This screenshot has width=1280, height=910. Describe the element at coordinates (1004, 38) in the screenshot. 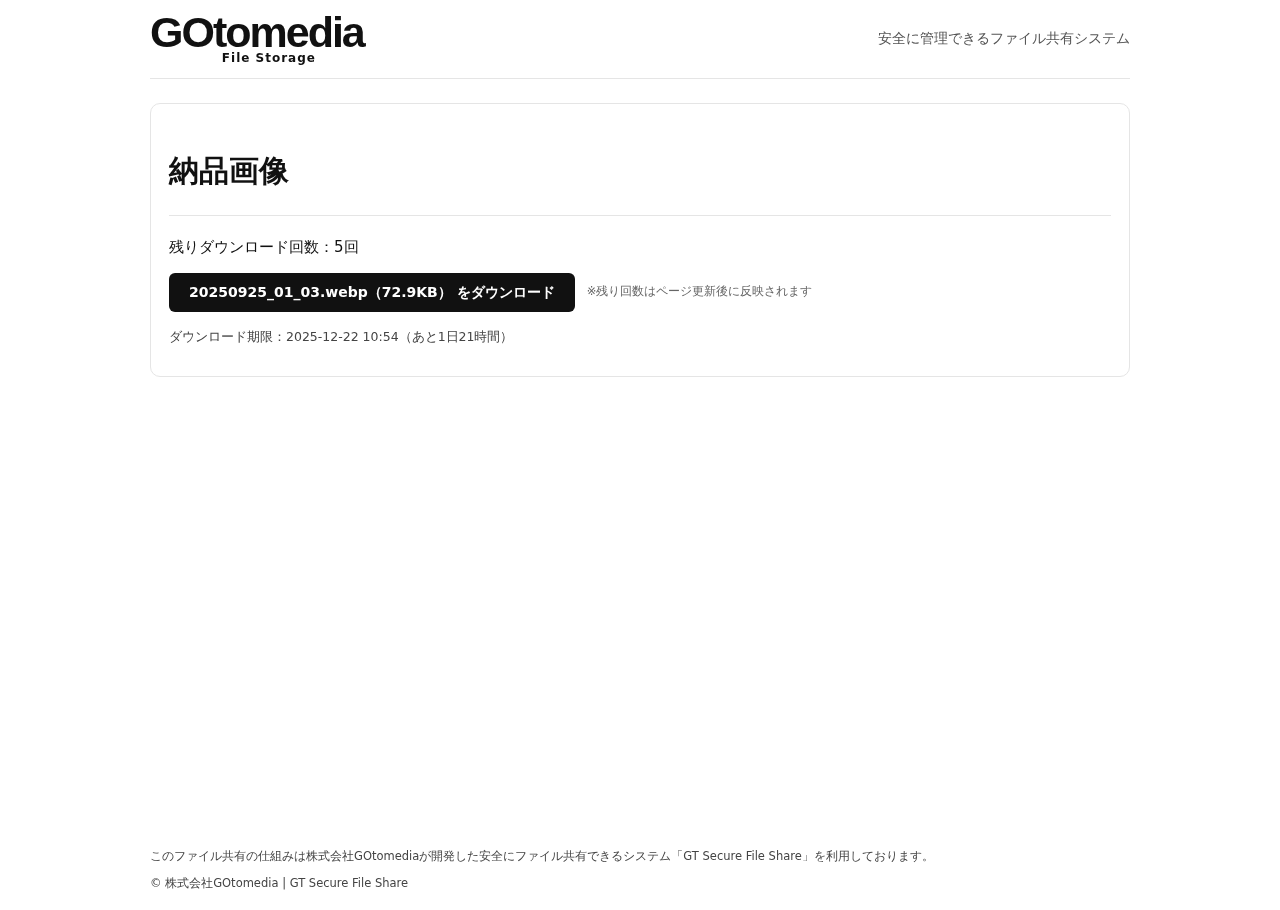

I see `tagline: 安全に管理できるファイル共有システム` at that location.